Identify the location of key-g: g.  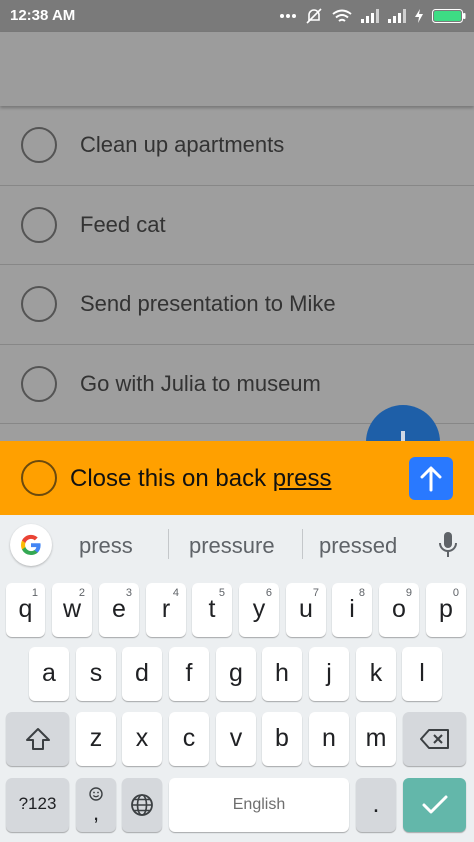
(236, 674).